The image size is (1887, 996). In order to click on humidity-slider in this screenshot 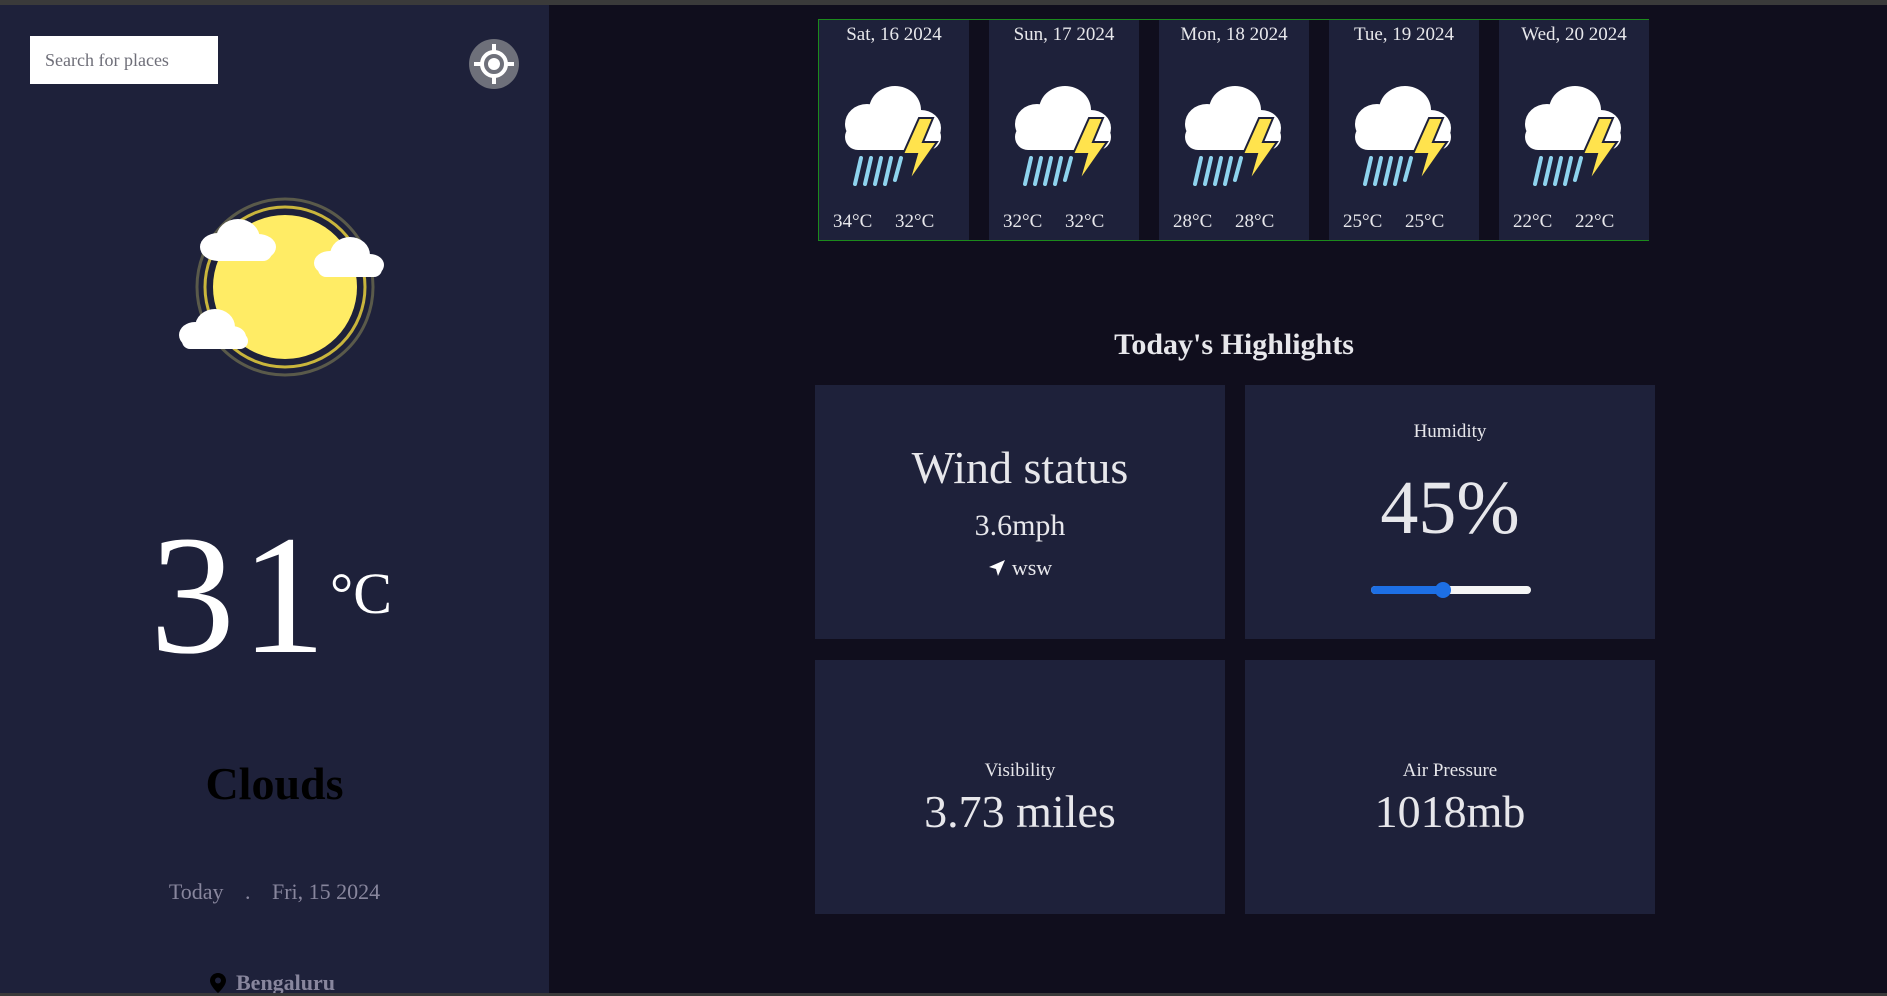, I will do `click(1451, 590)`.